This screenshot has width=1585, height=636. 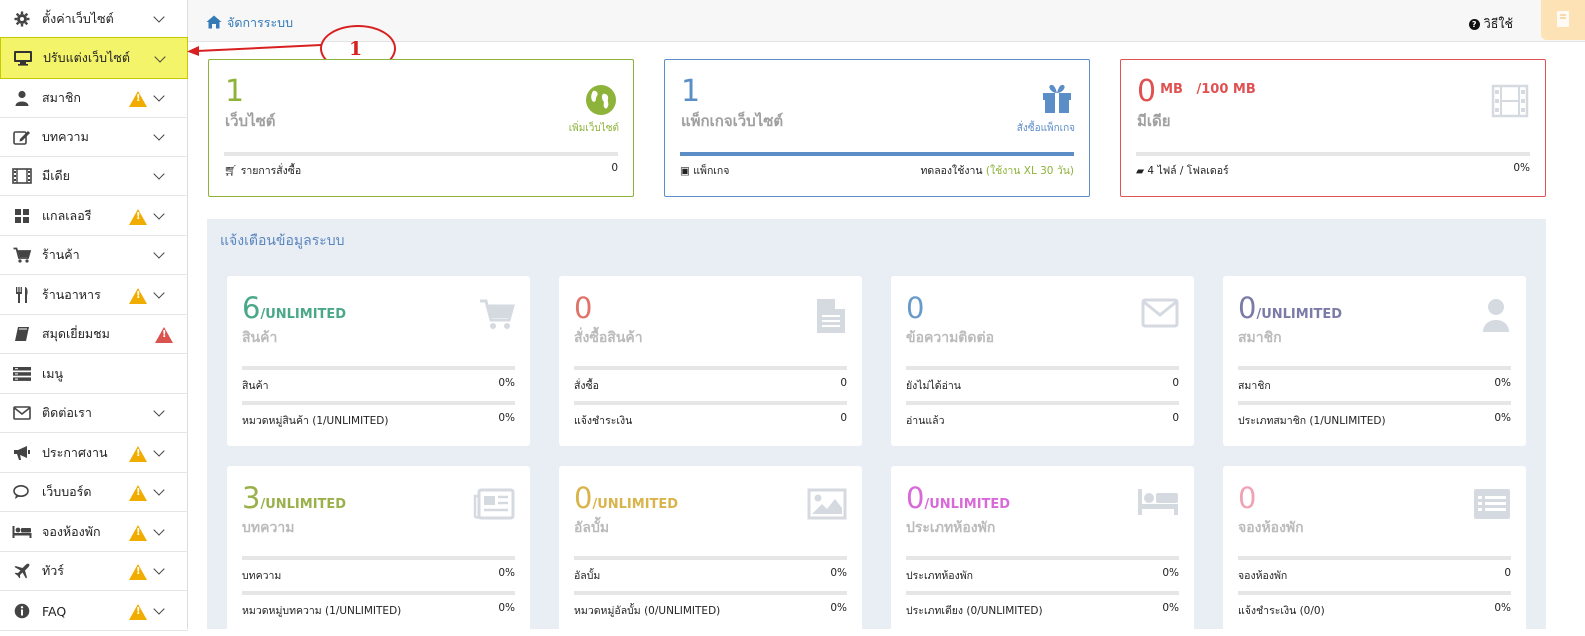 I want to click on stat-row: แจ้งชำระเงิน (0/0) 0%, so click(x=1374, y=610).